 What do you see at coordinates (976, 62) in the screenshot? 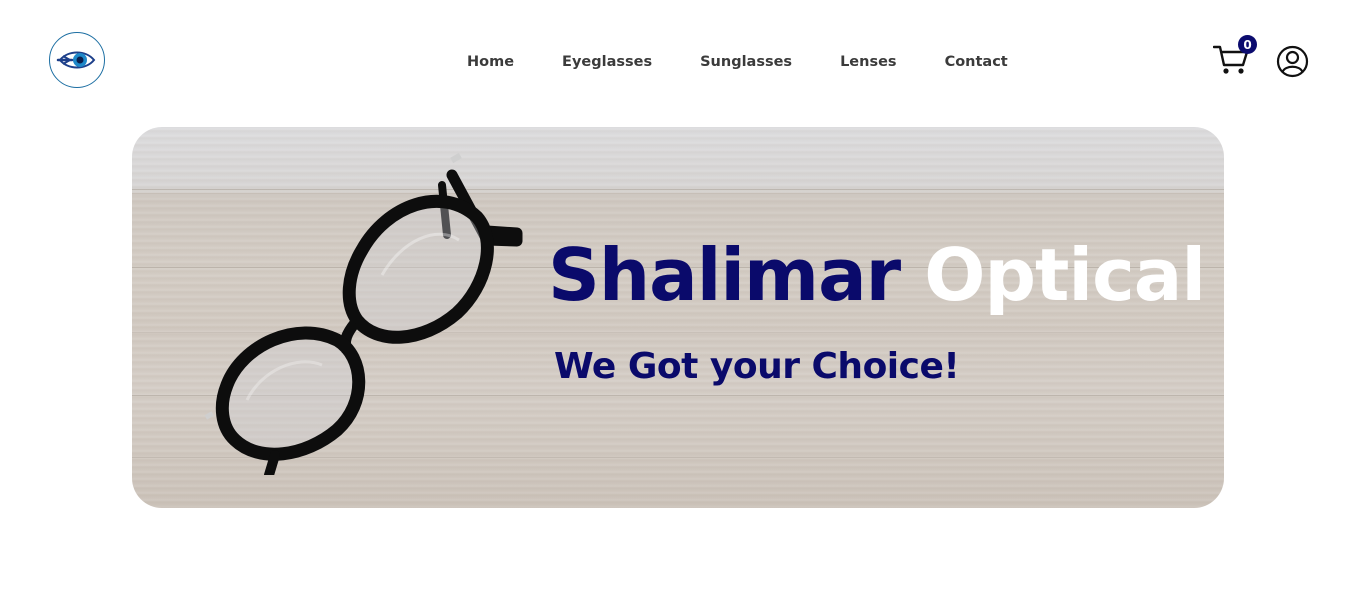
I see `nav-contact: Contact` at bounding box center [976, 62].